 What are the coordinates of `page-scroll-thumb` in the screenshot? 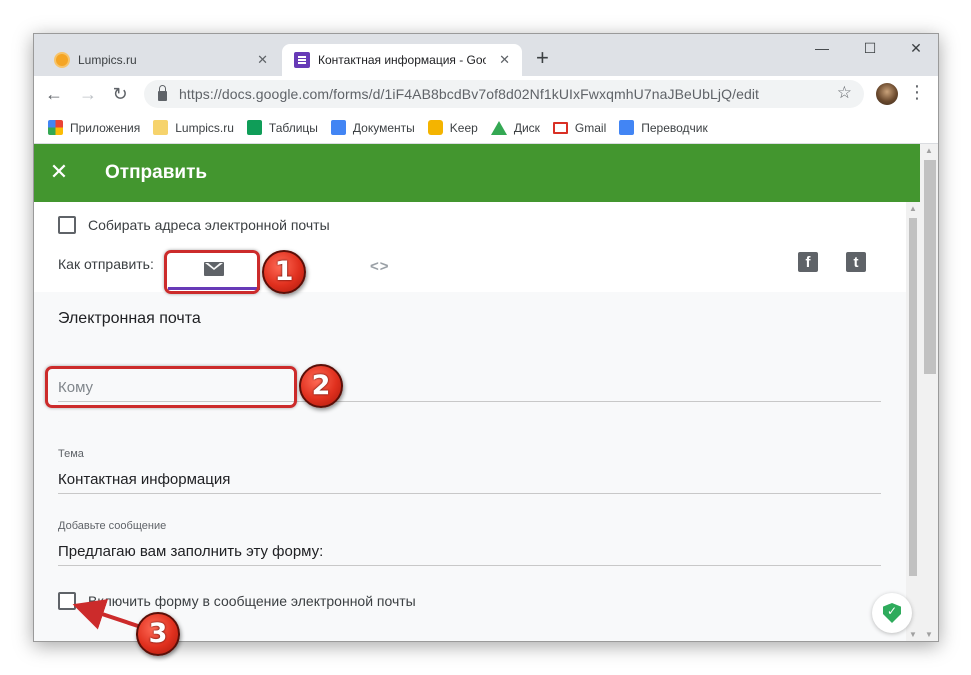 It's located at (930, 267).